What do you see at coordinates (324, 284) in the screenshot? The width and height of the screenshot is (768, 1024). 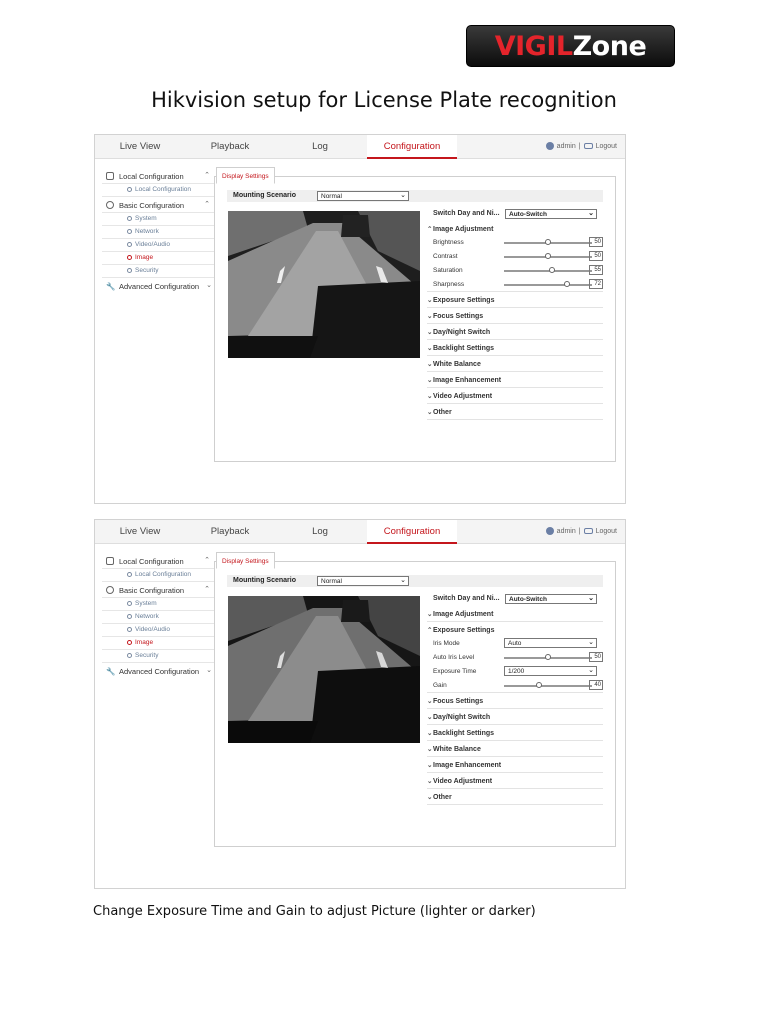 I see `video-frame-road-scene` at bounding box center [324, 284].